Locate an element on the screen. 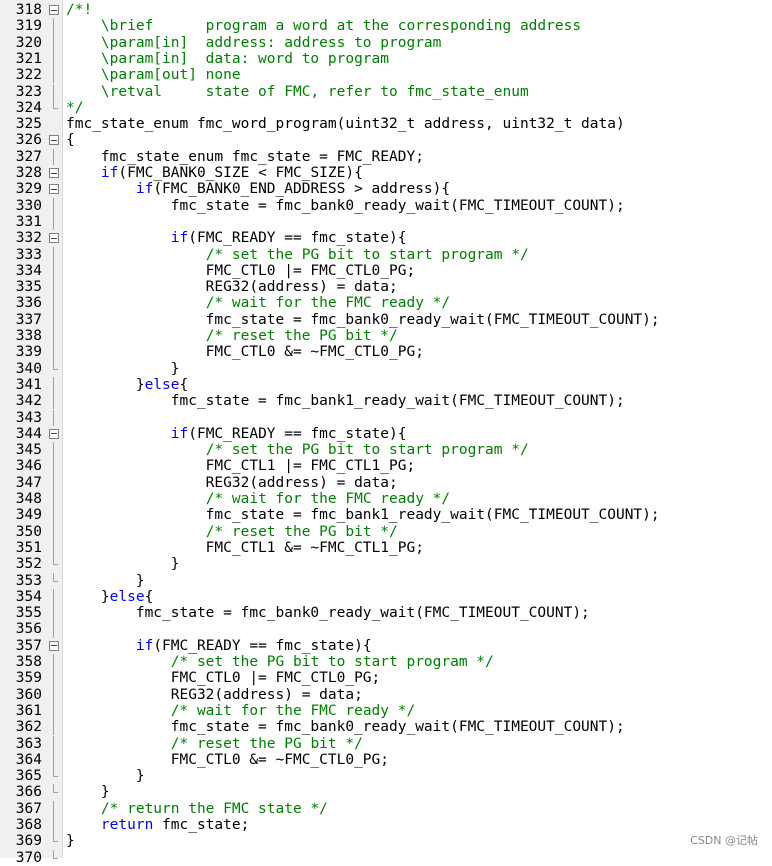  line-number: 363 is located at coordinates (28, 743).